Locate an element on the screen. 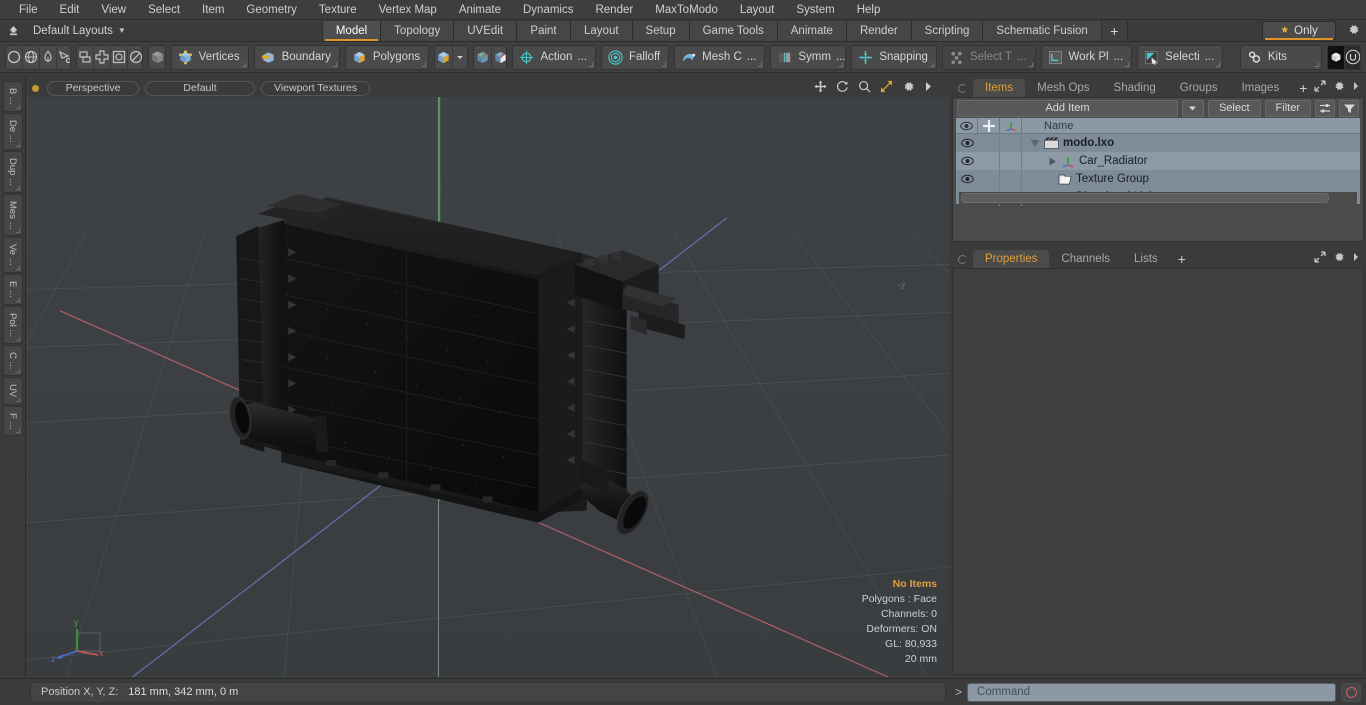  filter-button: Filter is located at coordinates (1287, 108).